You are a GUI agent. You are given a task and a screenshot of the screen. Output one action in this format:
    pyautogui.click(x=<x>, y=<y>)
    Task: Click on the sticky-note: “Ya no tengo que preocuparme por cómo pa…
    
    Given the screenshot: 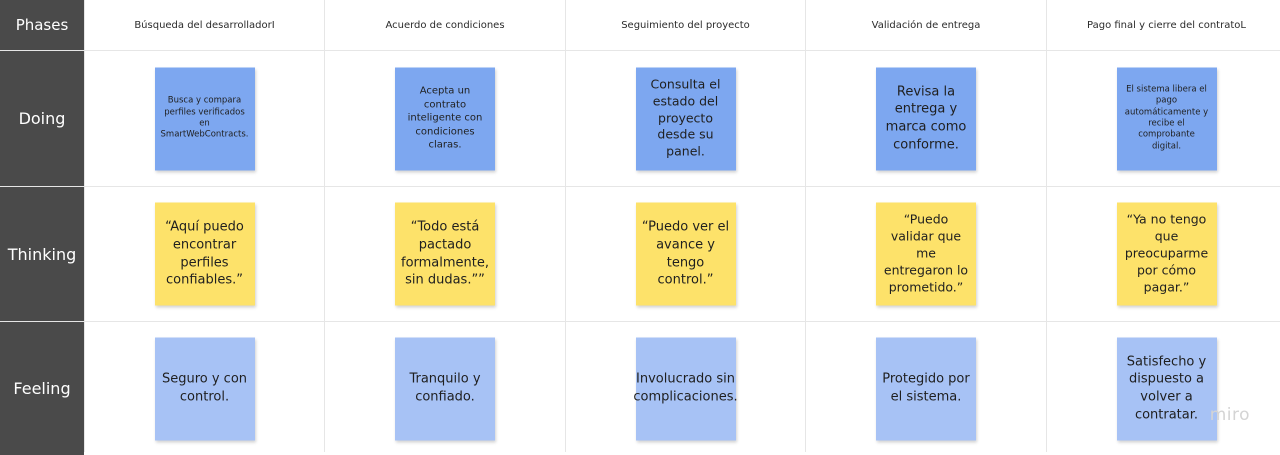 What is the action you would take?
    pyautogui.click(x=1166, y=254)
    